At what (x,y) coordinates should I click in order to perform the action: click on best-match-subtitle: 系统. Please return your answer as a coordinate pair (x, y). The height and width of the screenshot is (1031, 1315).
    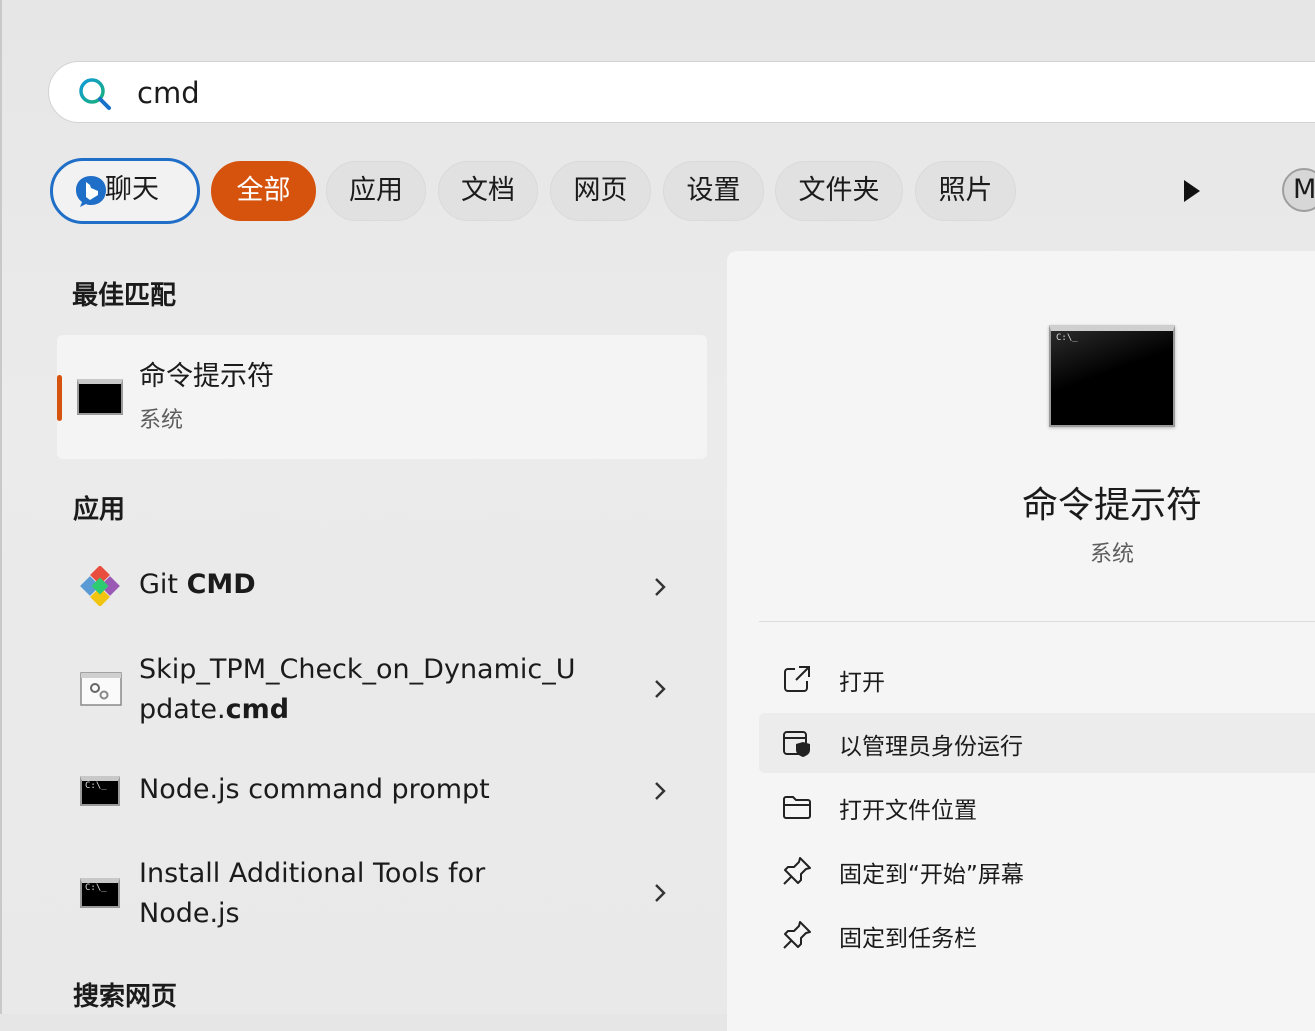
    Looking at the image, I should click on (161, 420).